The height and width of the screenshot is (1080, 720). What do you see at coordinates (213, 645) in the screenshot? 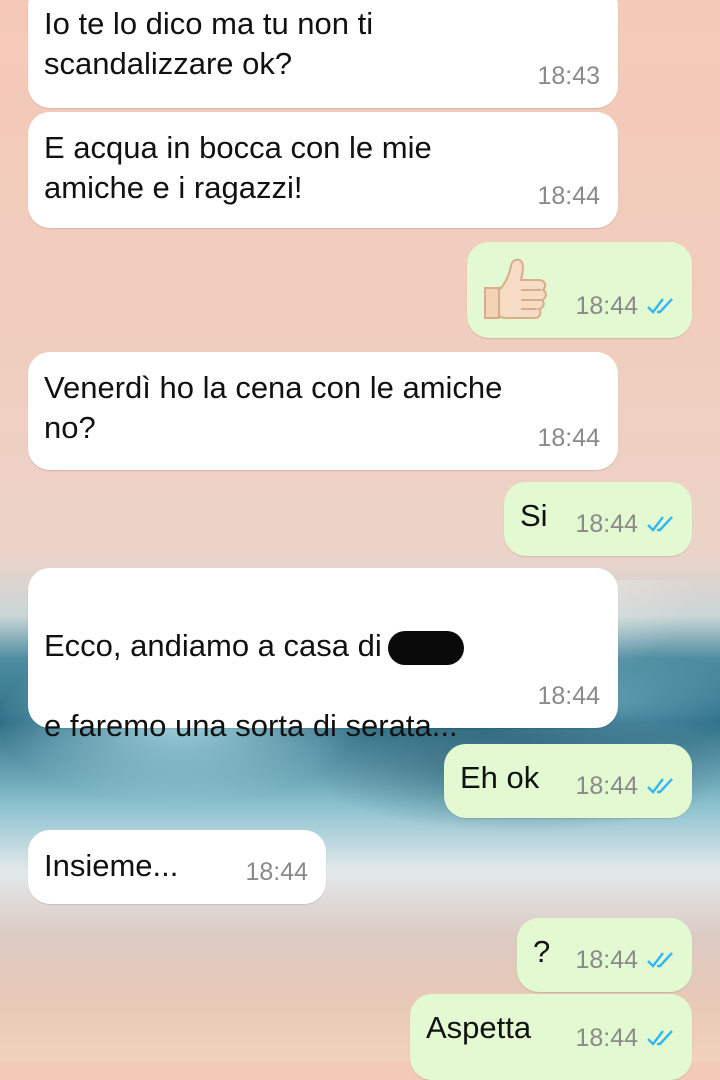
I see `message-text-part: Ecco, andiamo a casa di` at bounding box center [213, 645].